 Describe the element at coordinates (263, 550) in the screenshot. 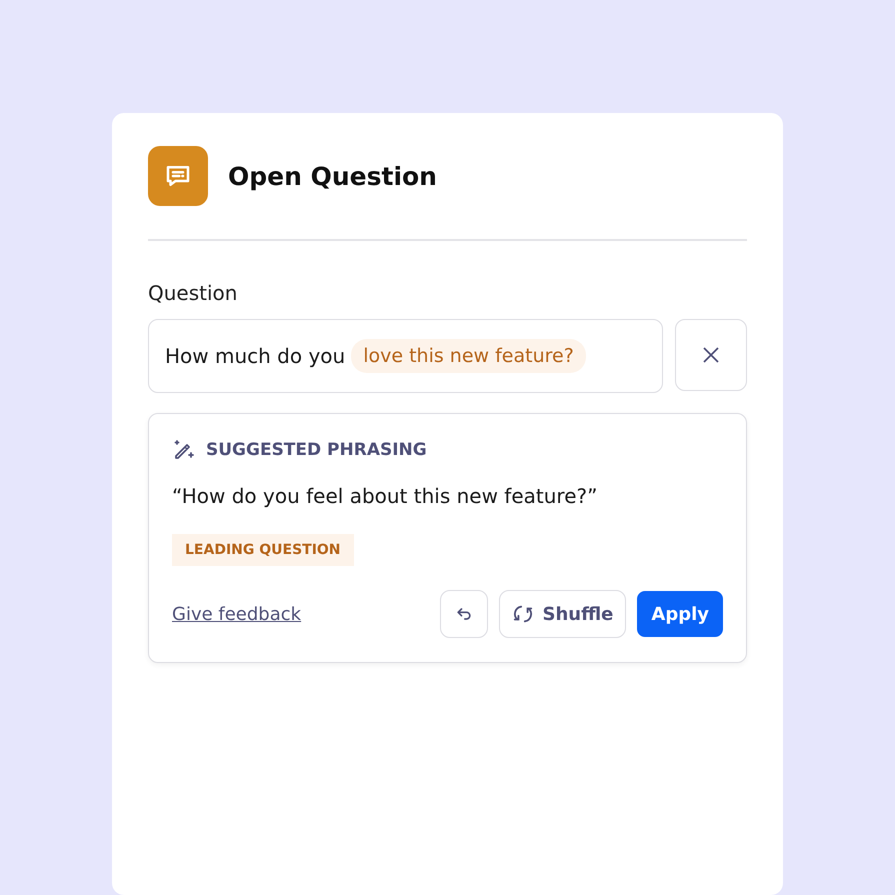

I see `issue-tag: LEADING QUESTION` at that location.